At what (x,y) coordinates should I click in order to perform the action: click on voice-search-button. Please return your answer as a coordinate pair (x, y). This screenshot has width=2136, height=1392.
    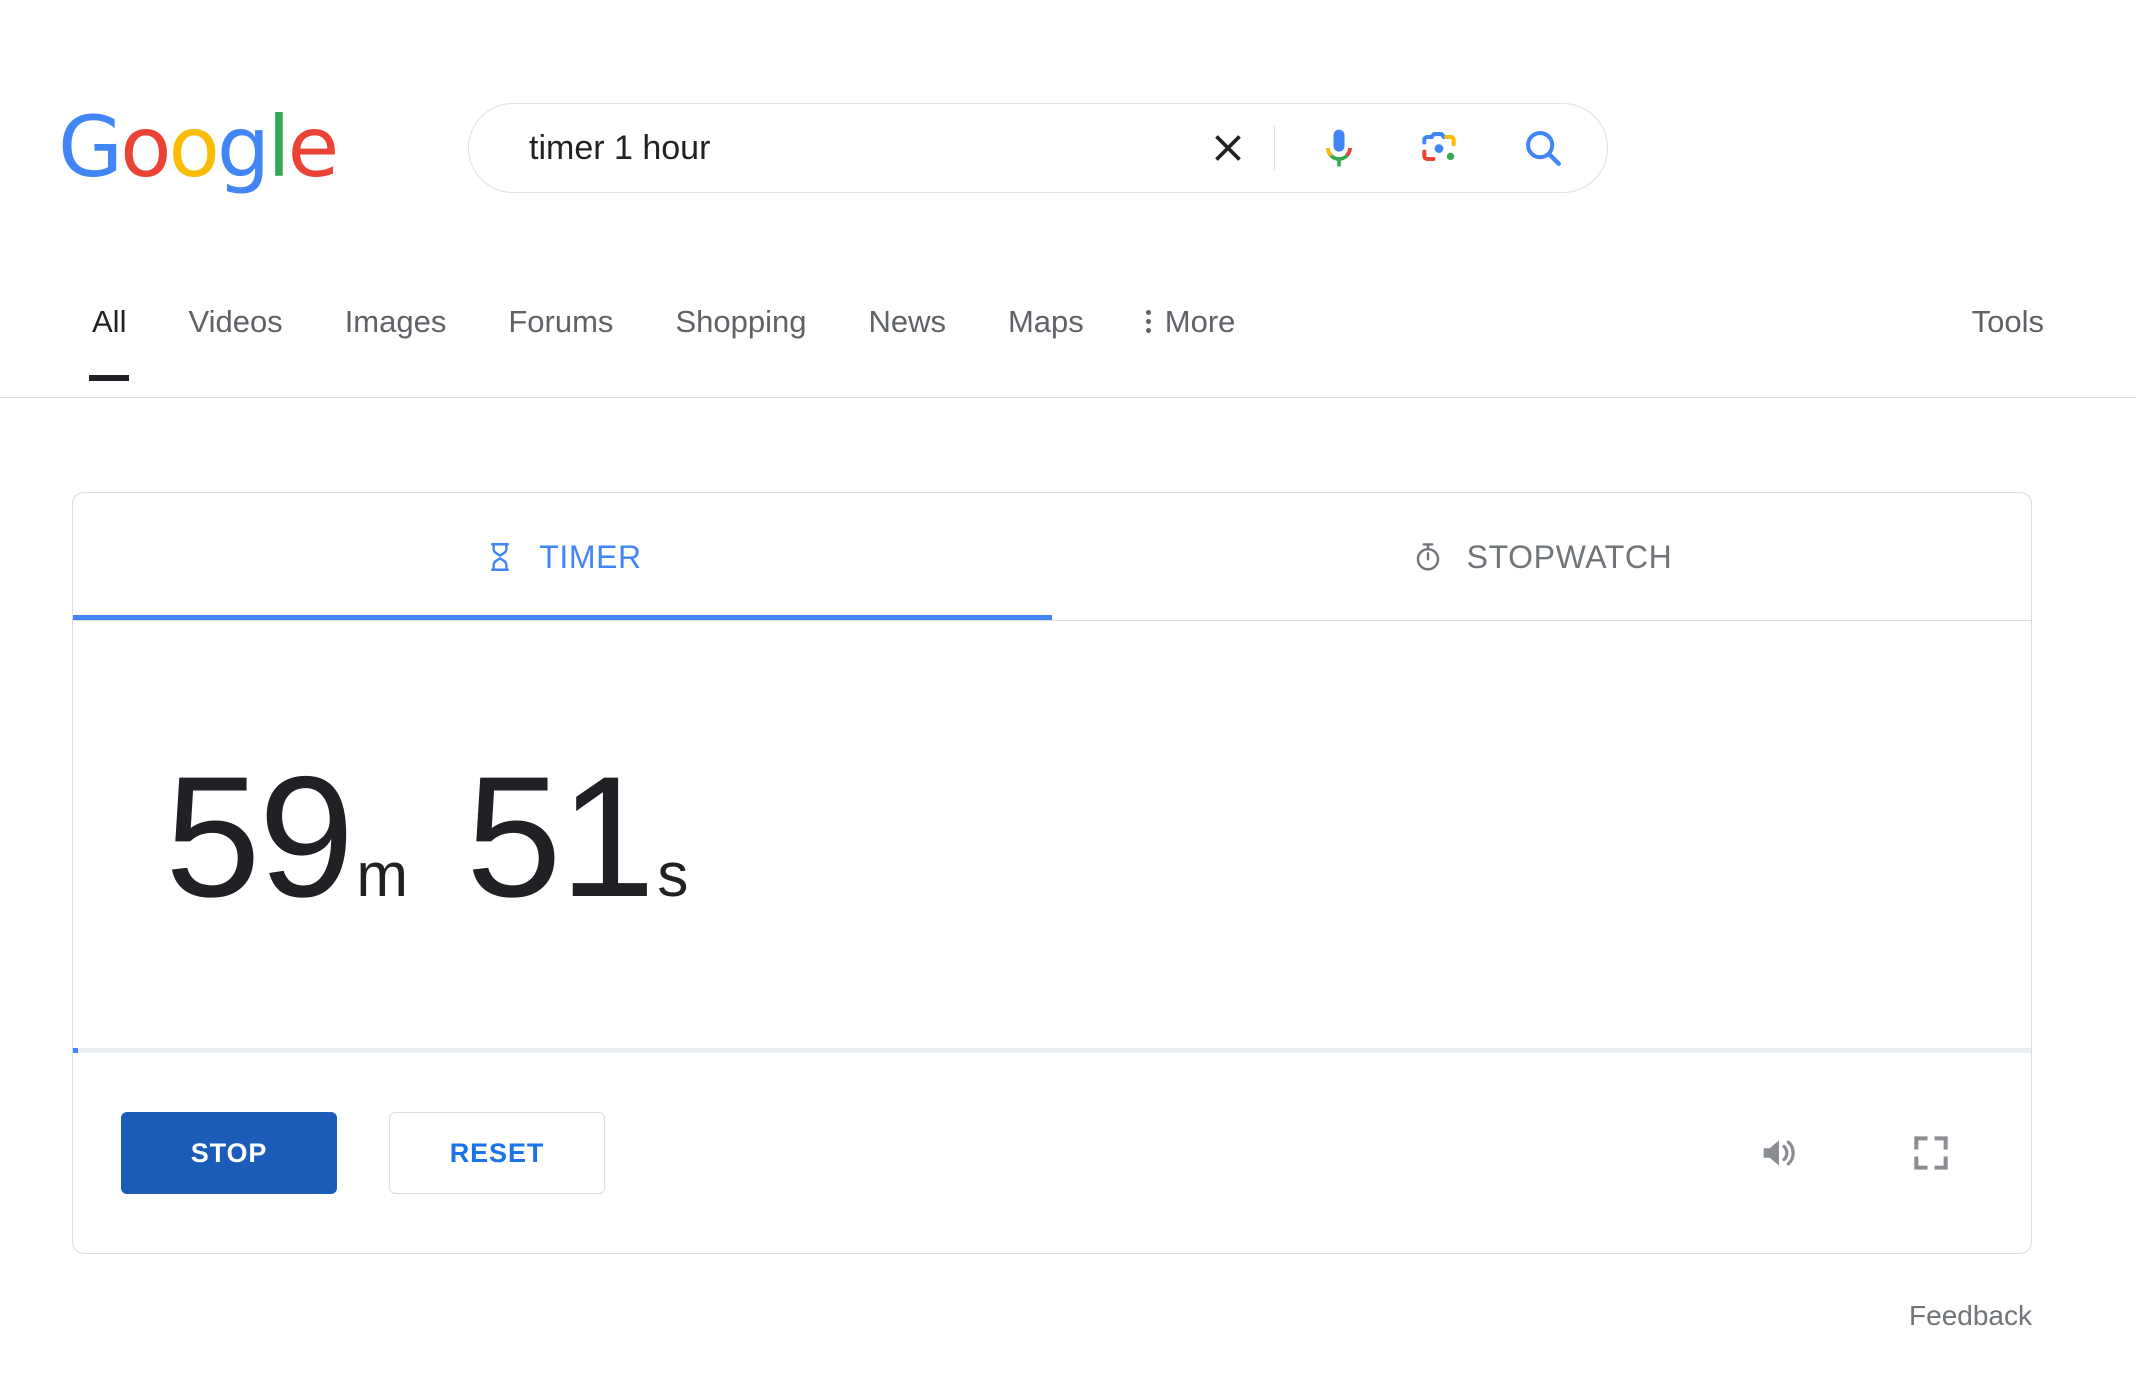
    Looking at the image, I should click on (1339, 148).